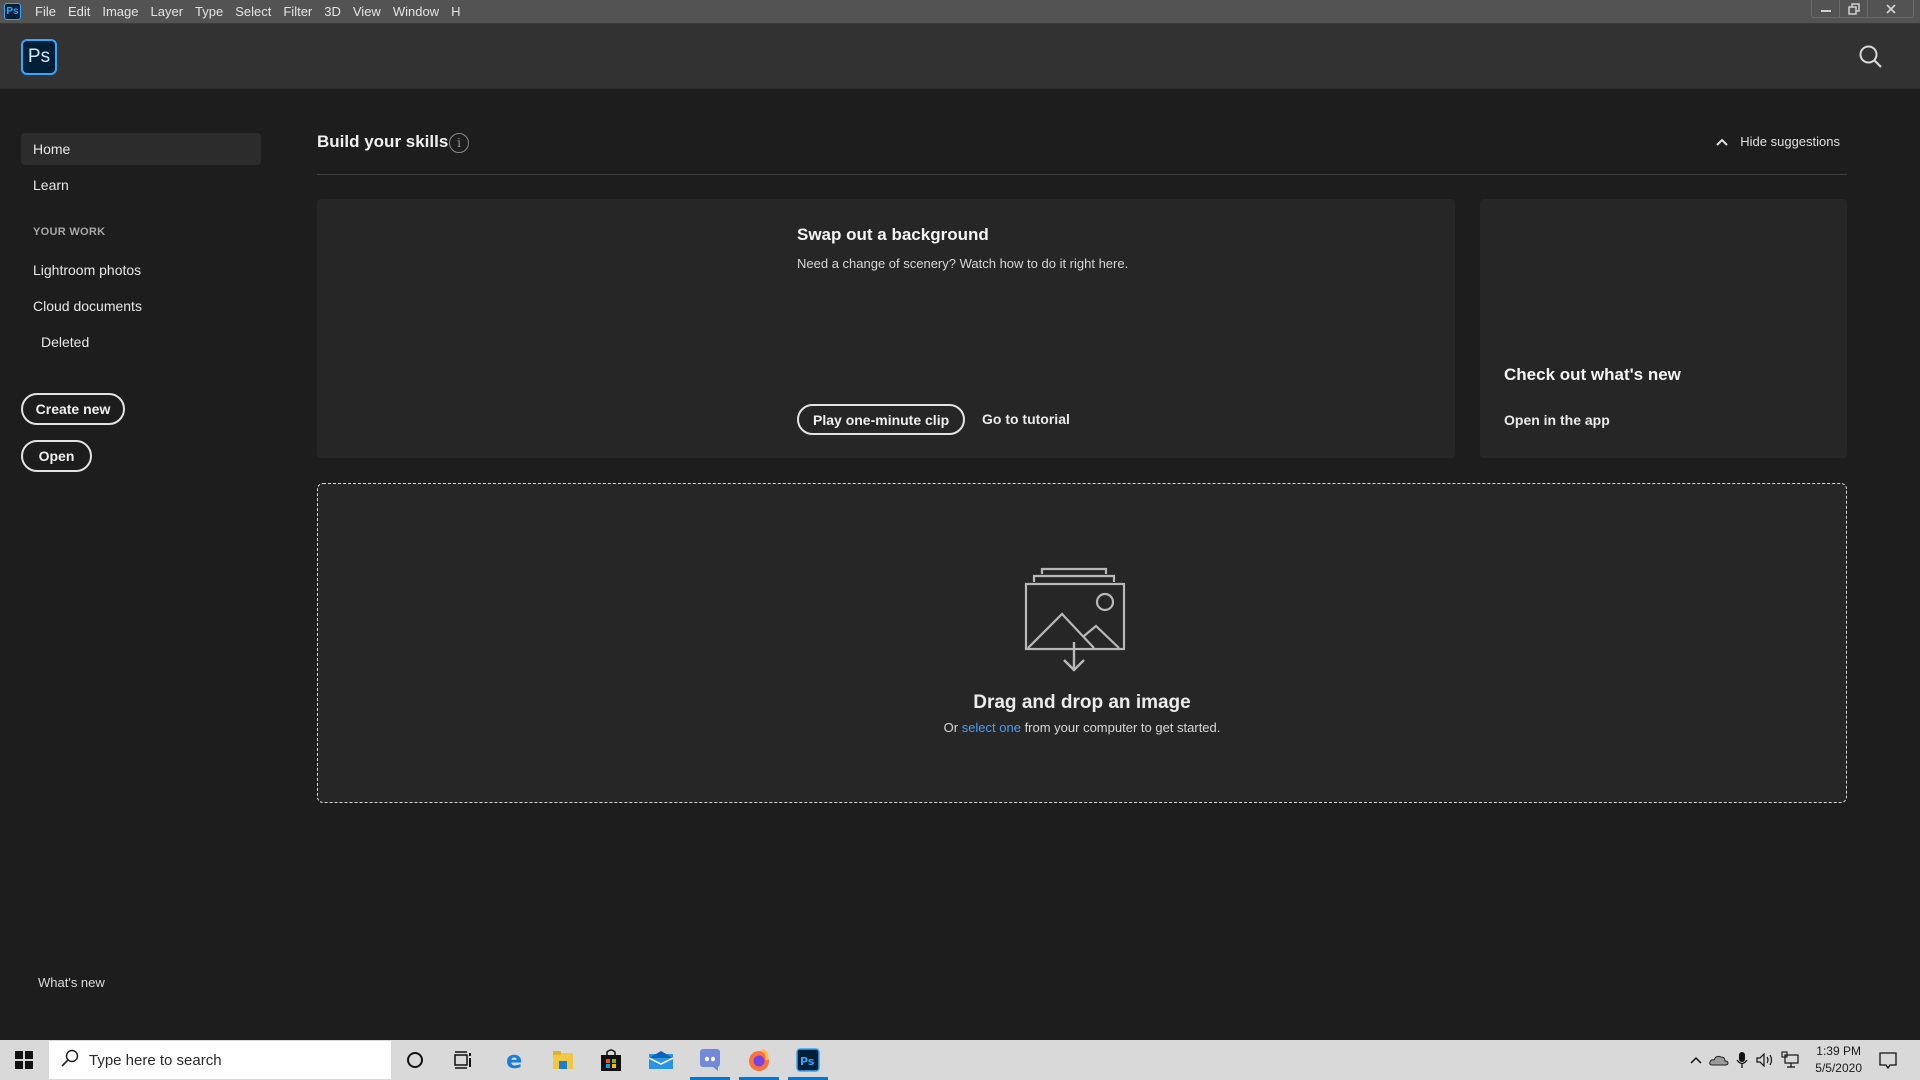 Image resolution: width=1920 pixels, height=1080 pixels. What do you see at coordinates (1592, 374) in the screenshot?
I see `whats-new-card-title: Check out what's new` at bounding box center [1592, 374].